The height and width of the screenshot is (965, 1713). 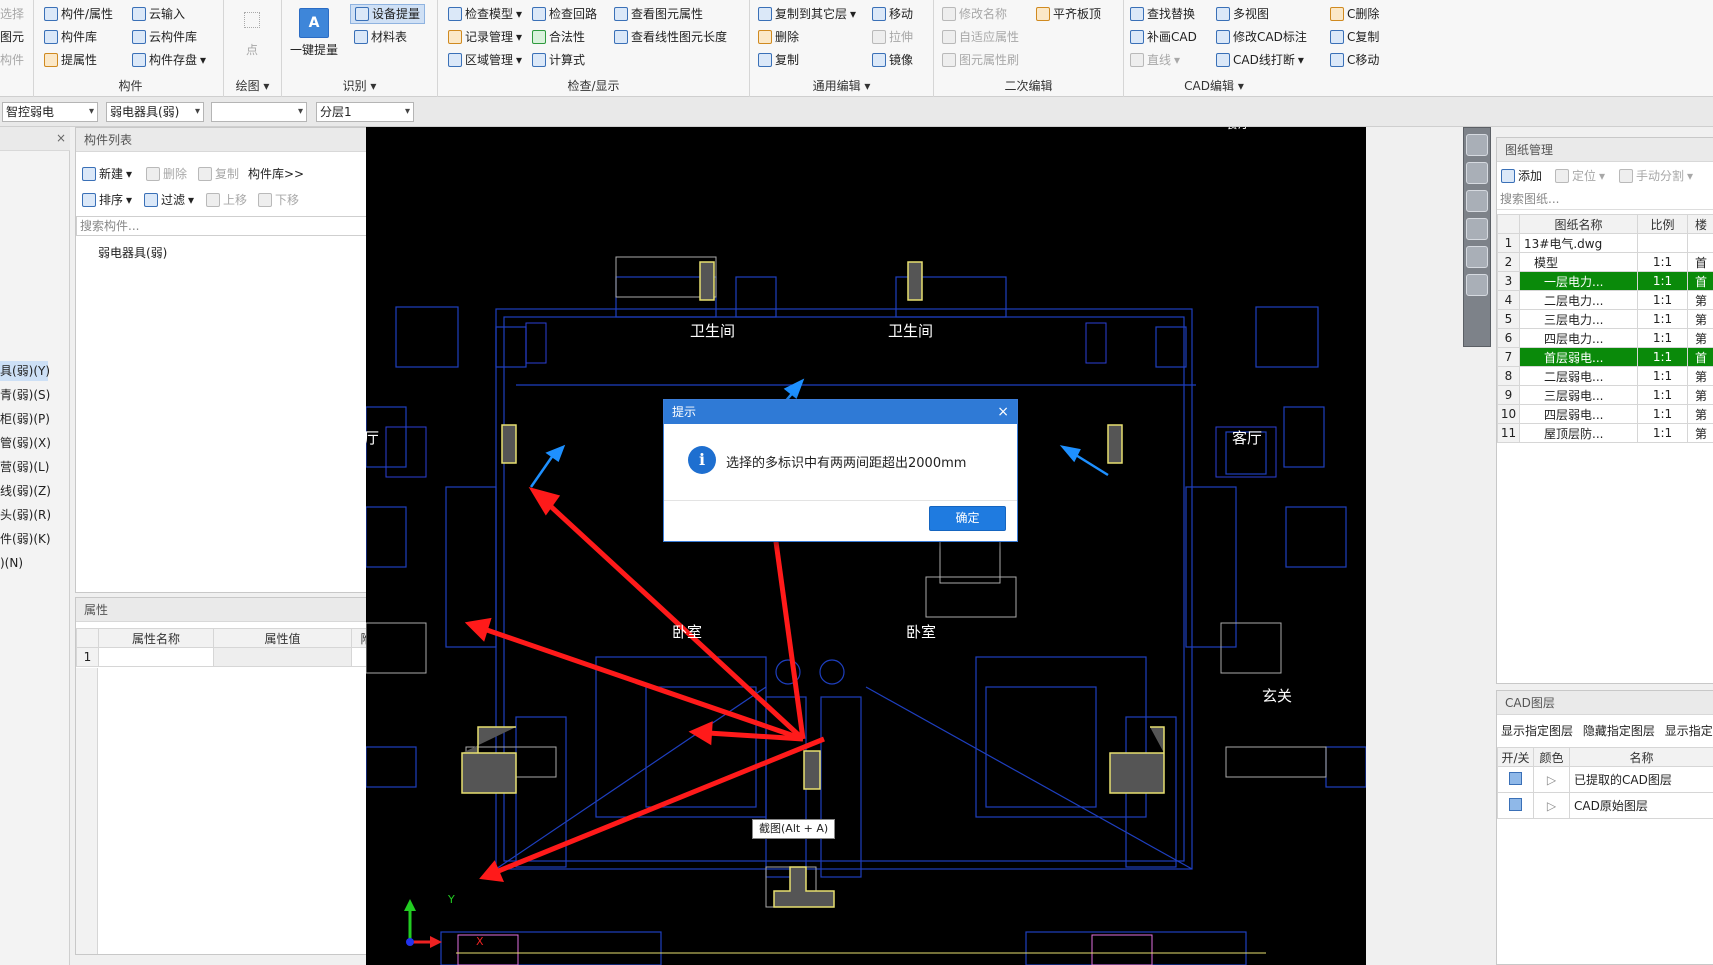 What do you see at coordinates (12, 37) in the screenshot?
I see `element-button: 图元` at bounding box center [12, 37].